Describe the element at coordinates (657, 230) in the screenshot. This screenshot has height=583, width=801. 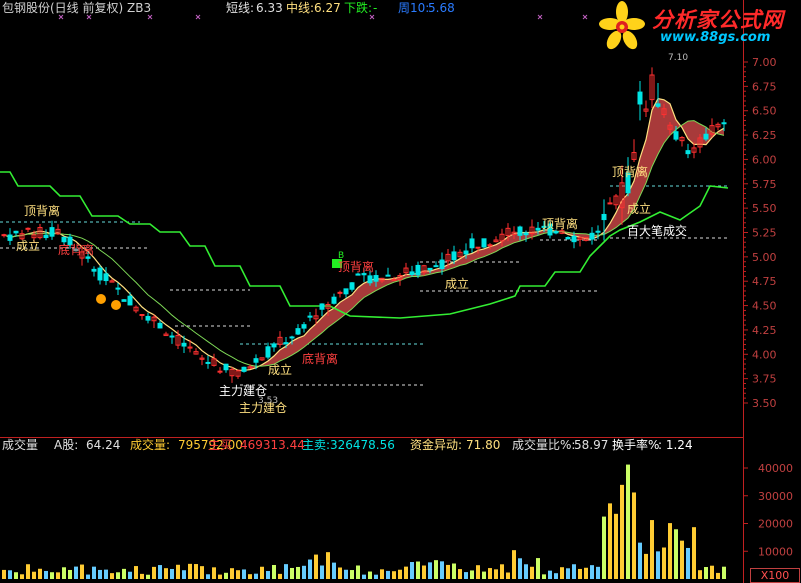
I see `big-deal-label: 百大笔成交` at that location.